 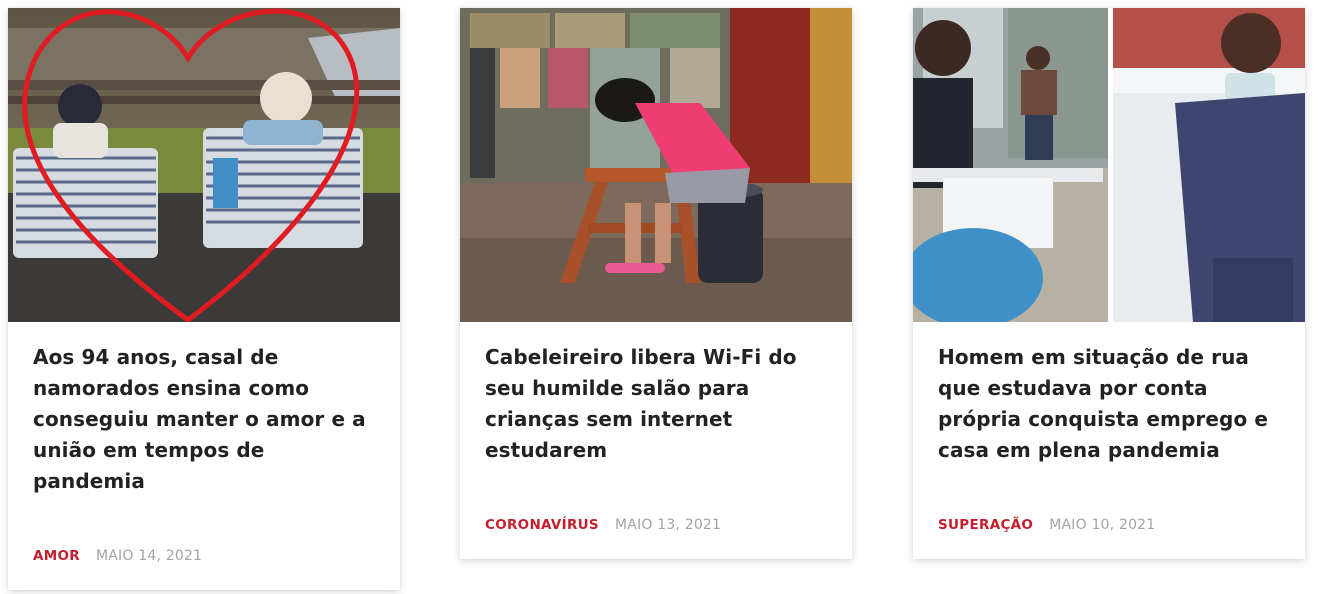 What do you see at coordinates (1046, 525) in the screenshot?
I see `article-meta: SUPERAÇÃO MAIO 10, 2021` at bounding box center [1046, 525].